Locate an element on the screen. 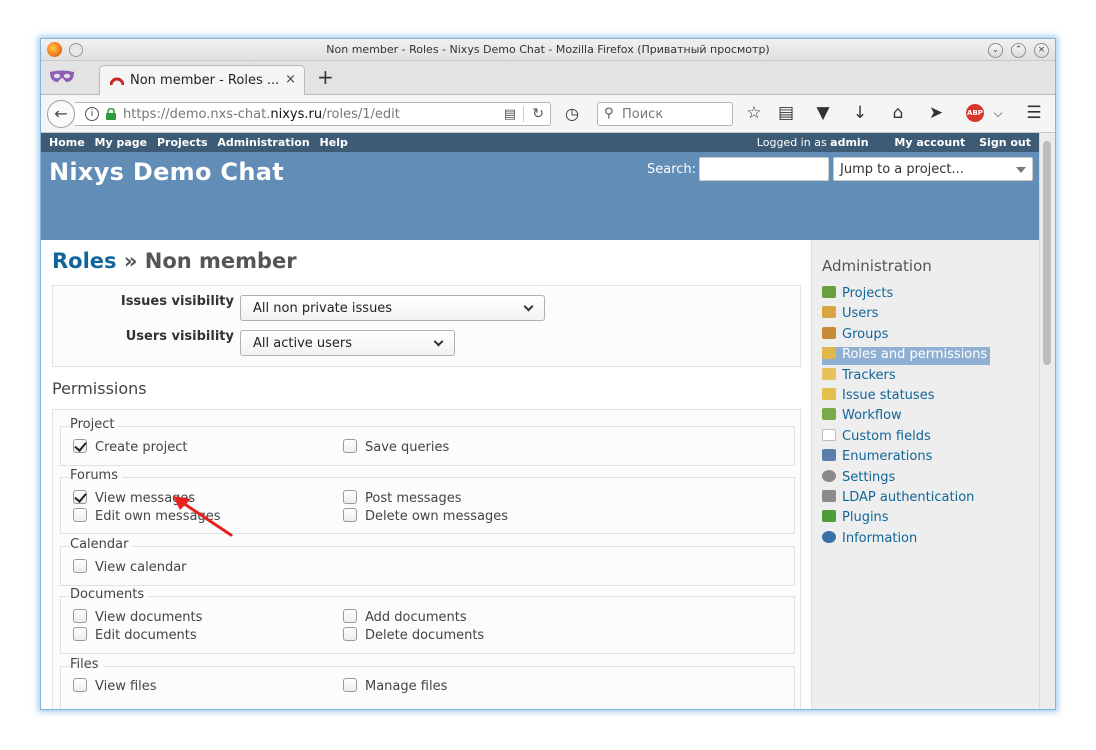 This screenshot has height=750, width=1096. users-visibility-value: All active users is located at coordinates (303, 343).